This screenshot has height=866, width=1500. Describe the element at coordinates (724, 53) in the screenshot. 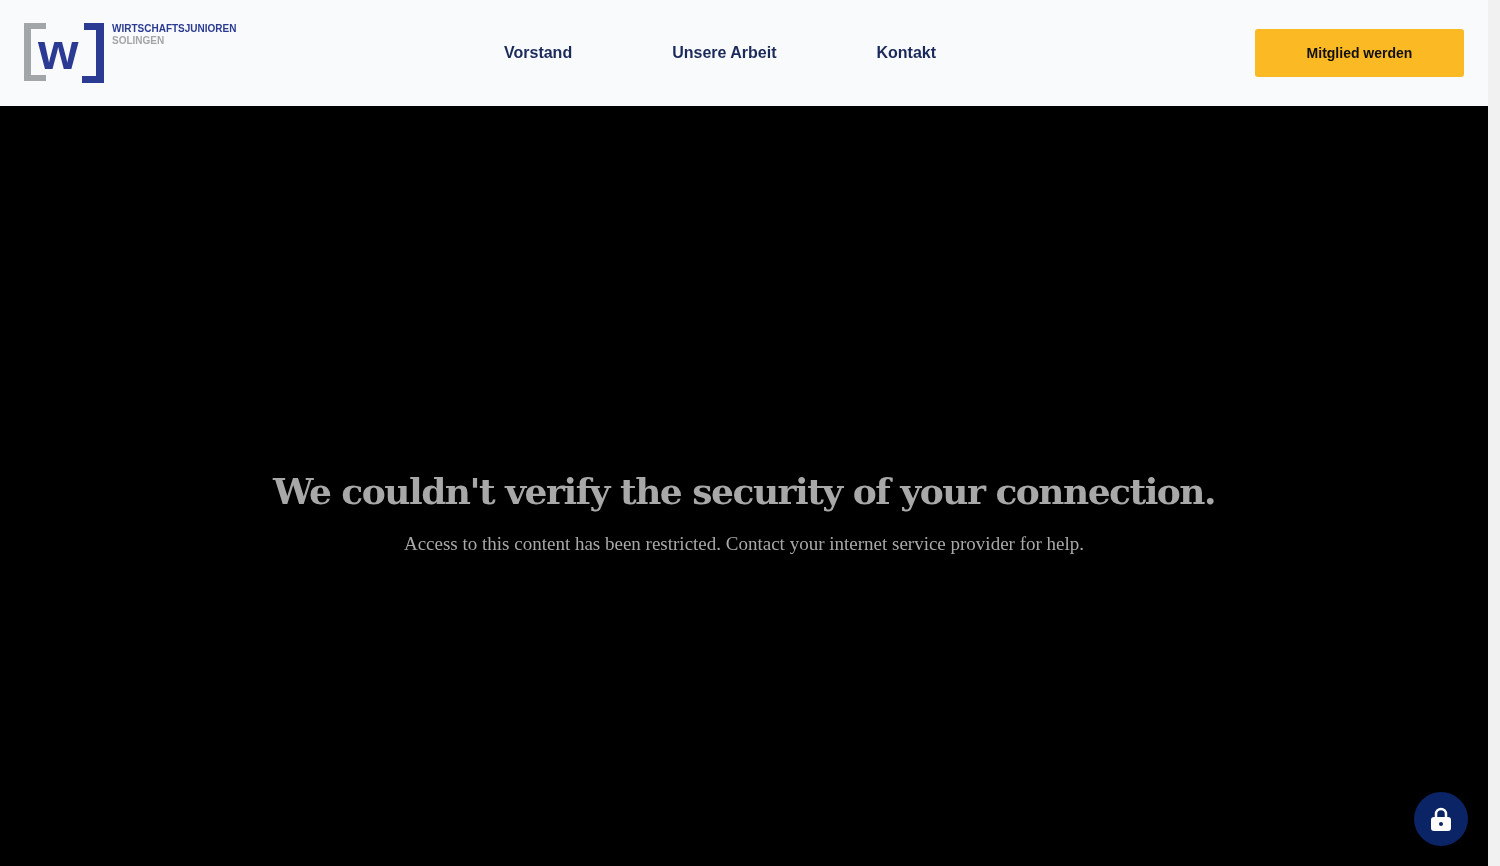

I see `nav-link: Unsere Arbeit` at that location.